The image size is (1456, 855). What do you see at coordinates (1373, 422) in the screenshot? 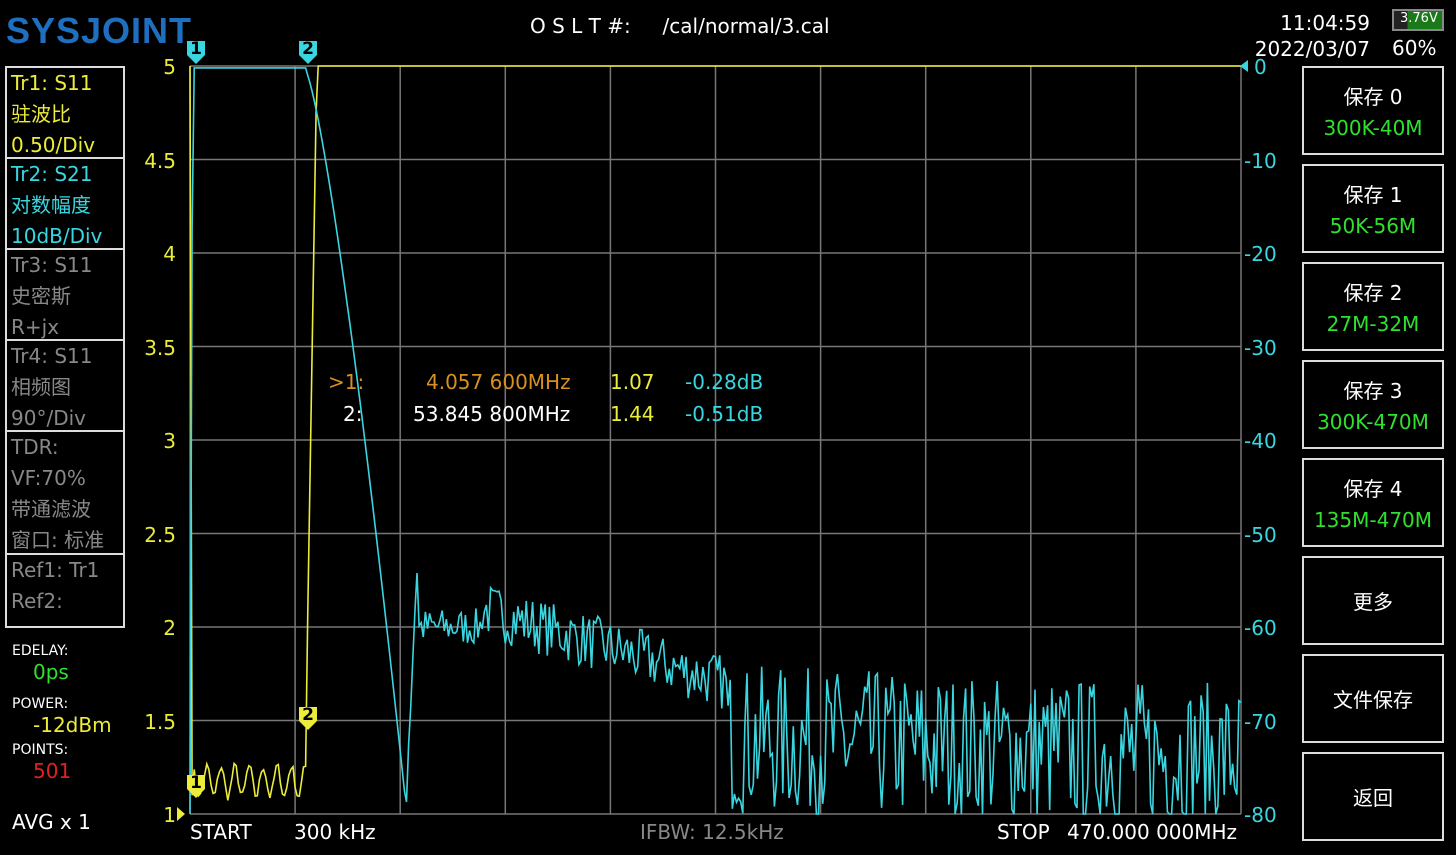
I see `softkey-sub: 300K-470M` at bounding box center [1373, 422].